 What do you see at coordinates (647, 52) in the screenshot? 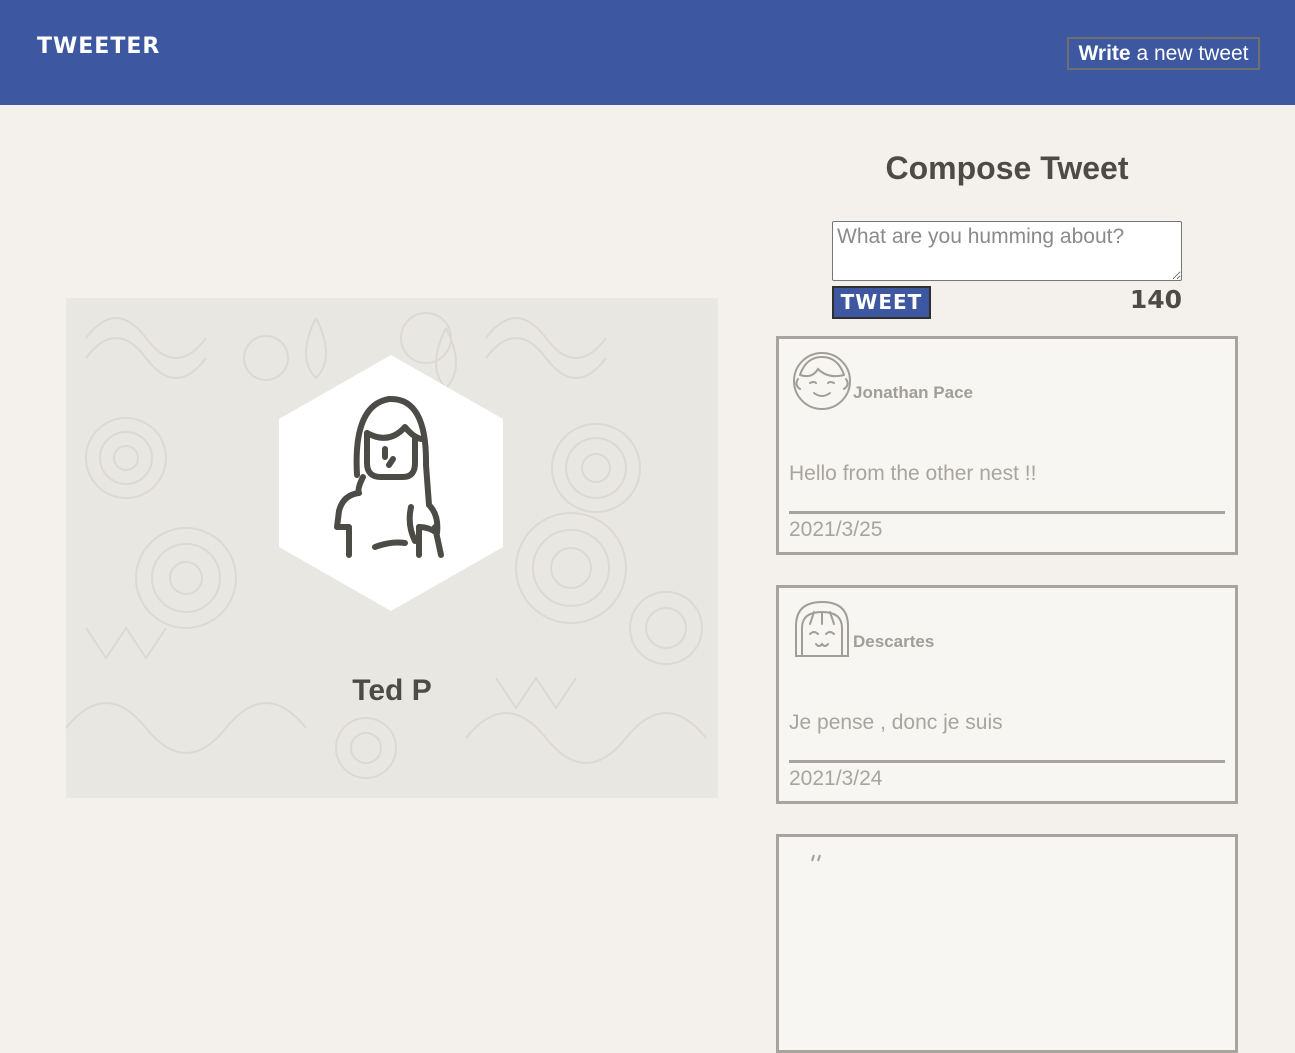
I see `top-nav-bar: TWEETER Write a new tweet` at bounding box center [647, 52].